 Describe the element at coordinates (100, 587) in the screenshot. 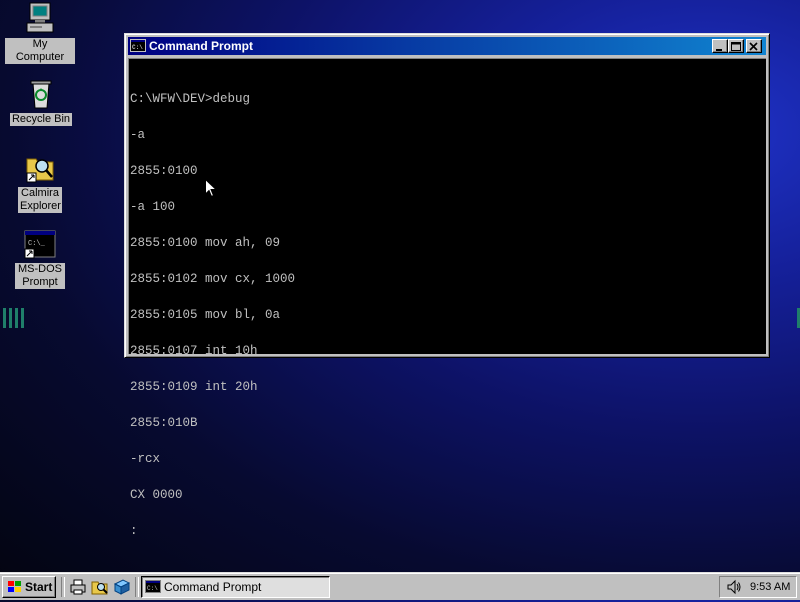

I see `quicklaunch-explorer-icon` at that location.